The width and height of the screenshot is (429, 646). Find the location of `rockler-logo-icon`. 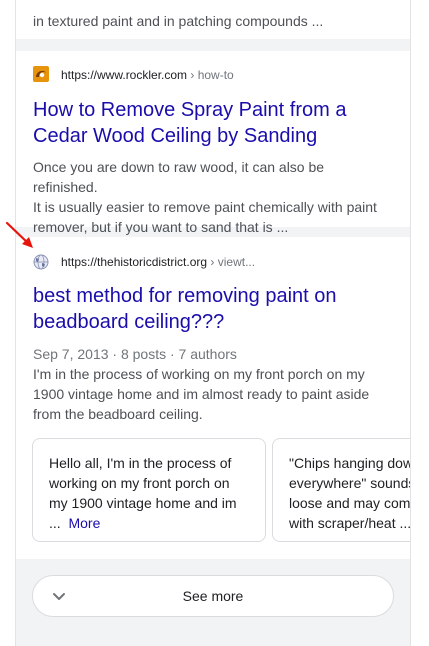

rockler-logo-icon is located at coordinates (41, 74).